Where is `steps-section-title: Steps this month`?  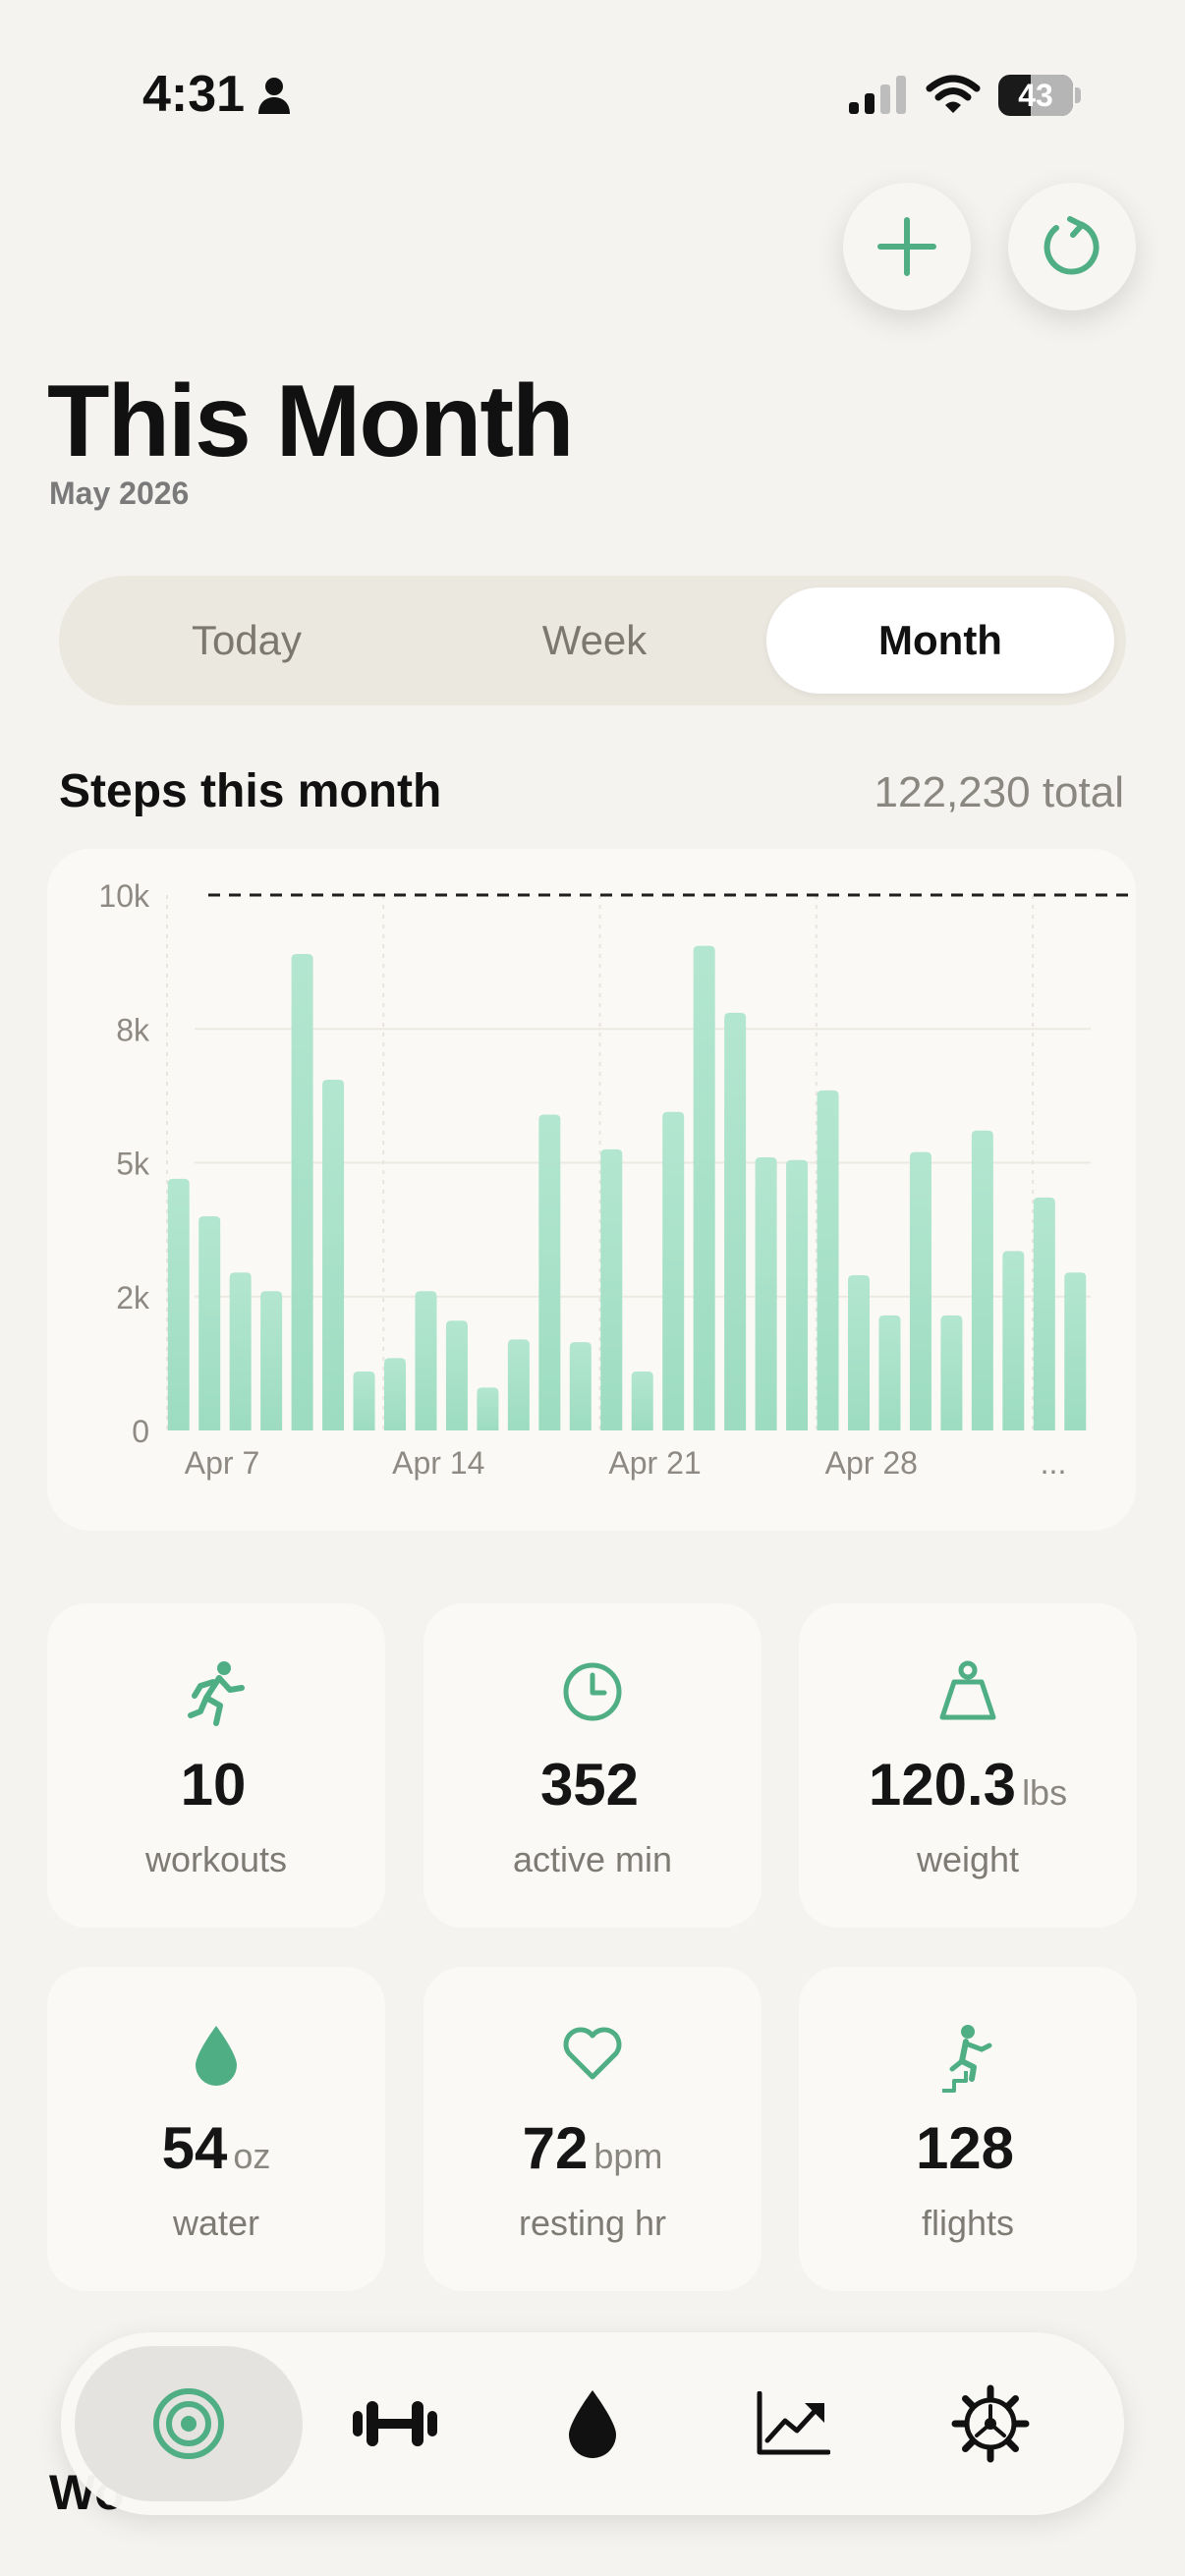 steps-section-title: Steps this month is located at coordinates (251, 791).